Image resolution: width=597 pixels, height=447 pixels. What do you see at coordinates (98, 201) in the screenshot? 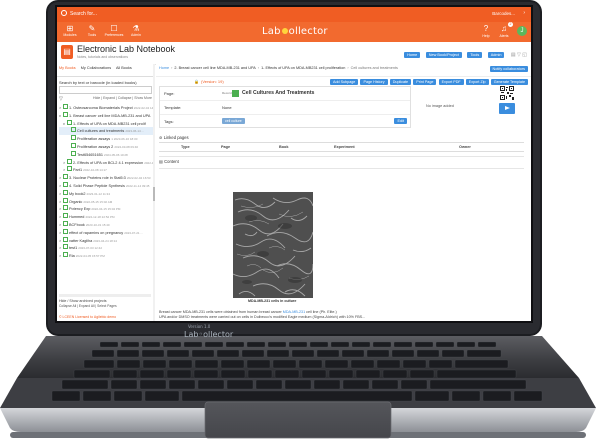
I see `tree-item-date: 2022-05-15 15:02 AM` at bounding box center [98, 201].